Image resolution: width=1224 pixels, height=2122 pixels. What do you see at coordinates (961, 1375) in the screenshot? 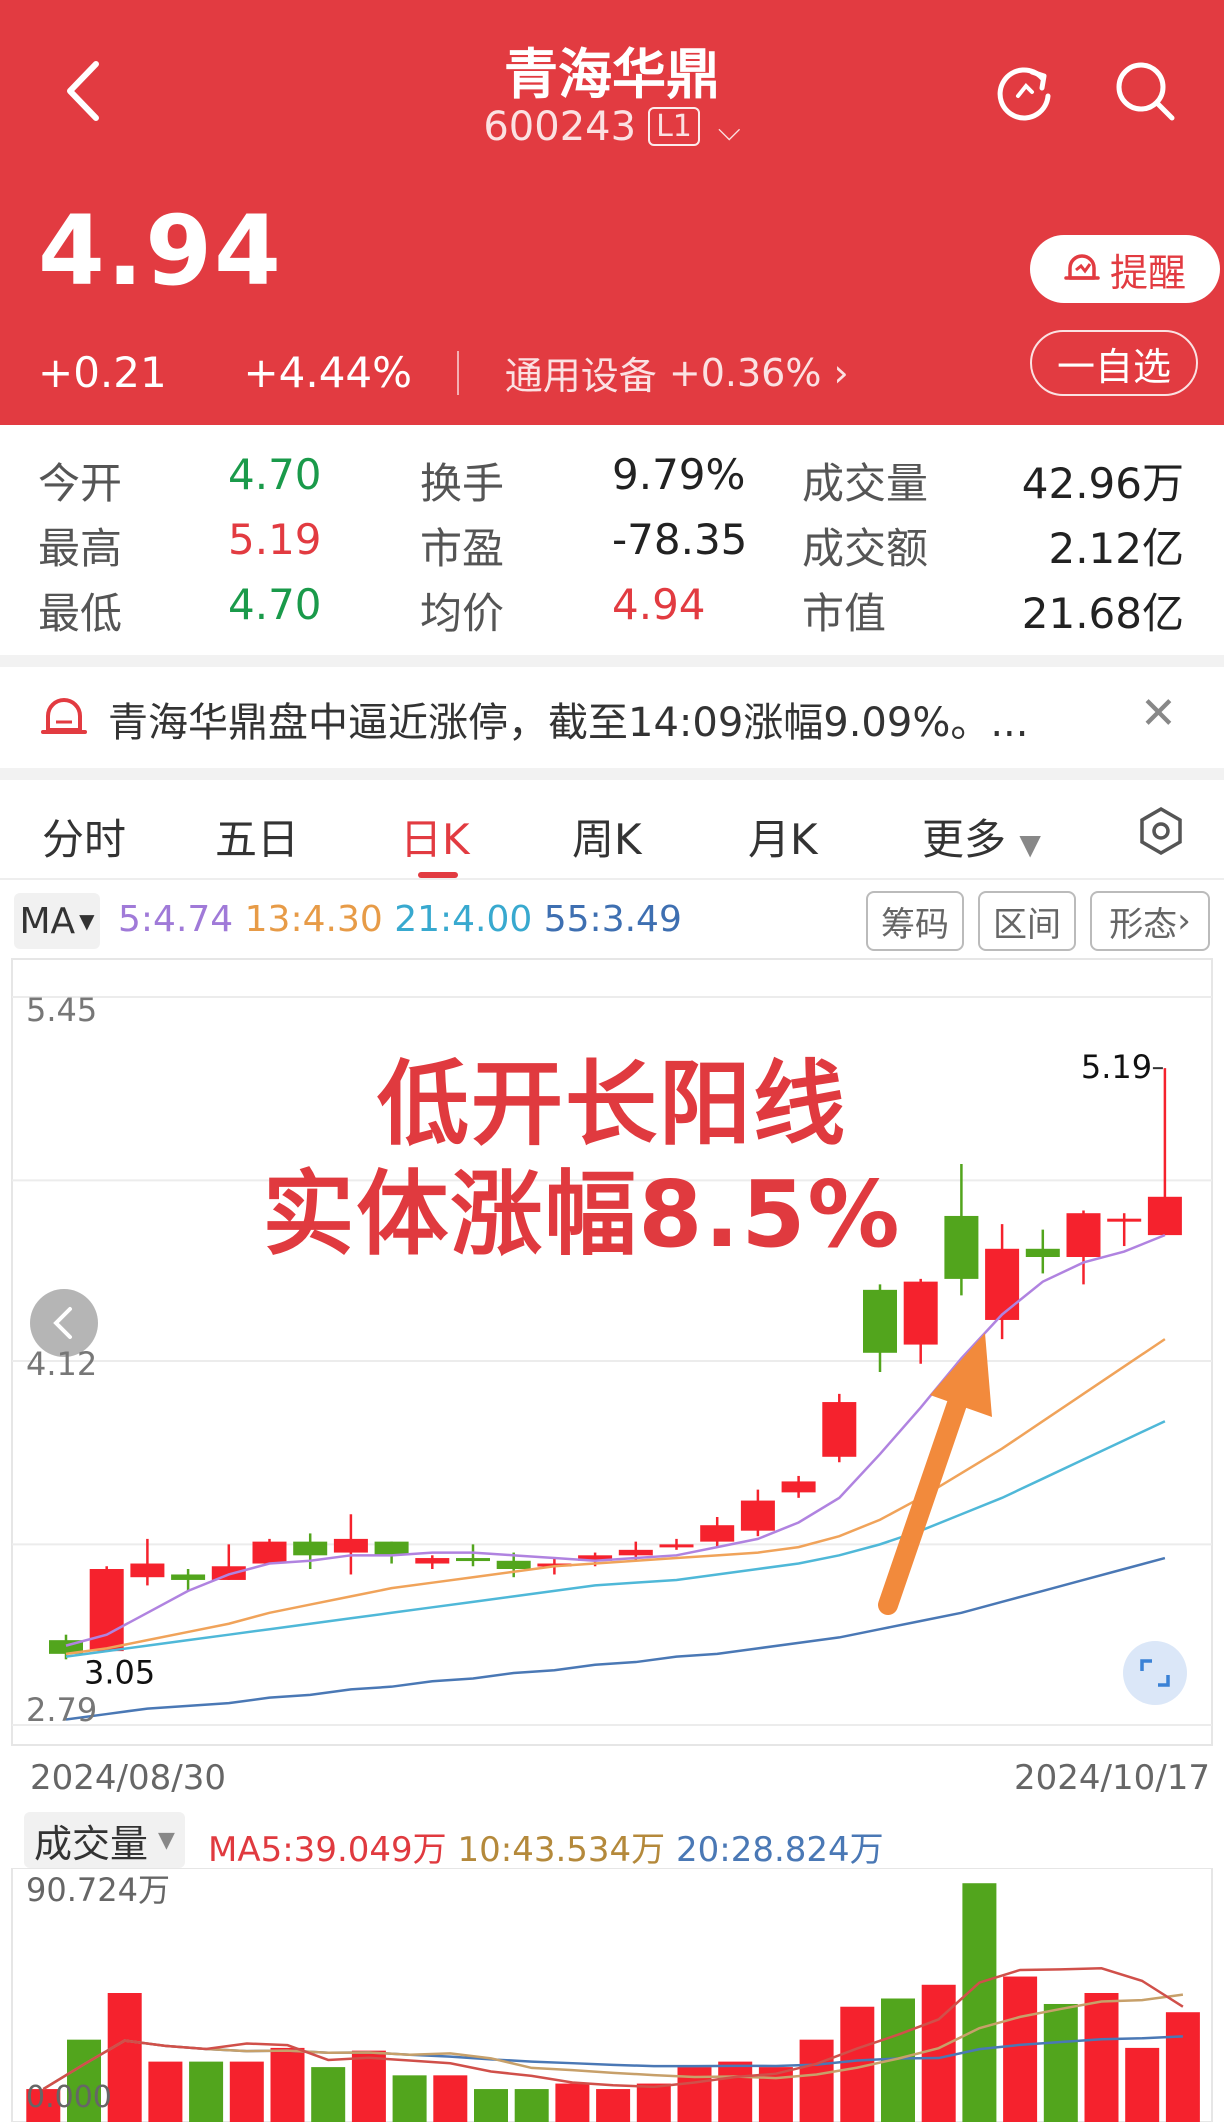
I see `annotation-arrow-head` at bounding box center [961, 1375].